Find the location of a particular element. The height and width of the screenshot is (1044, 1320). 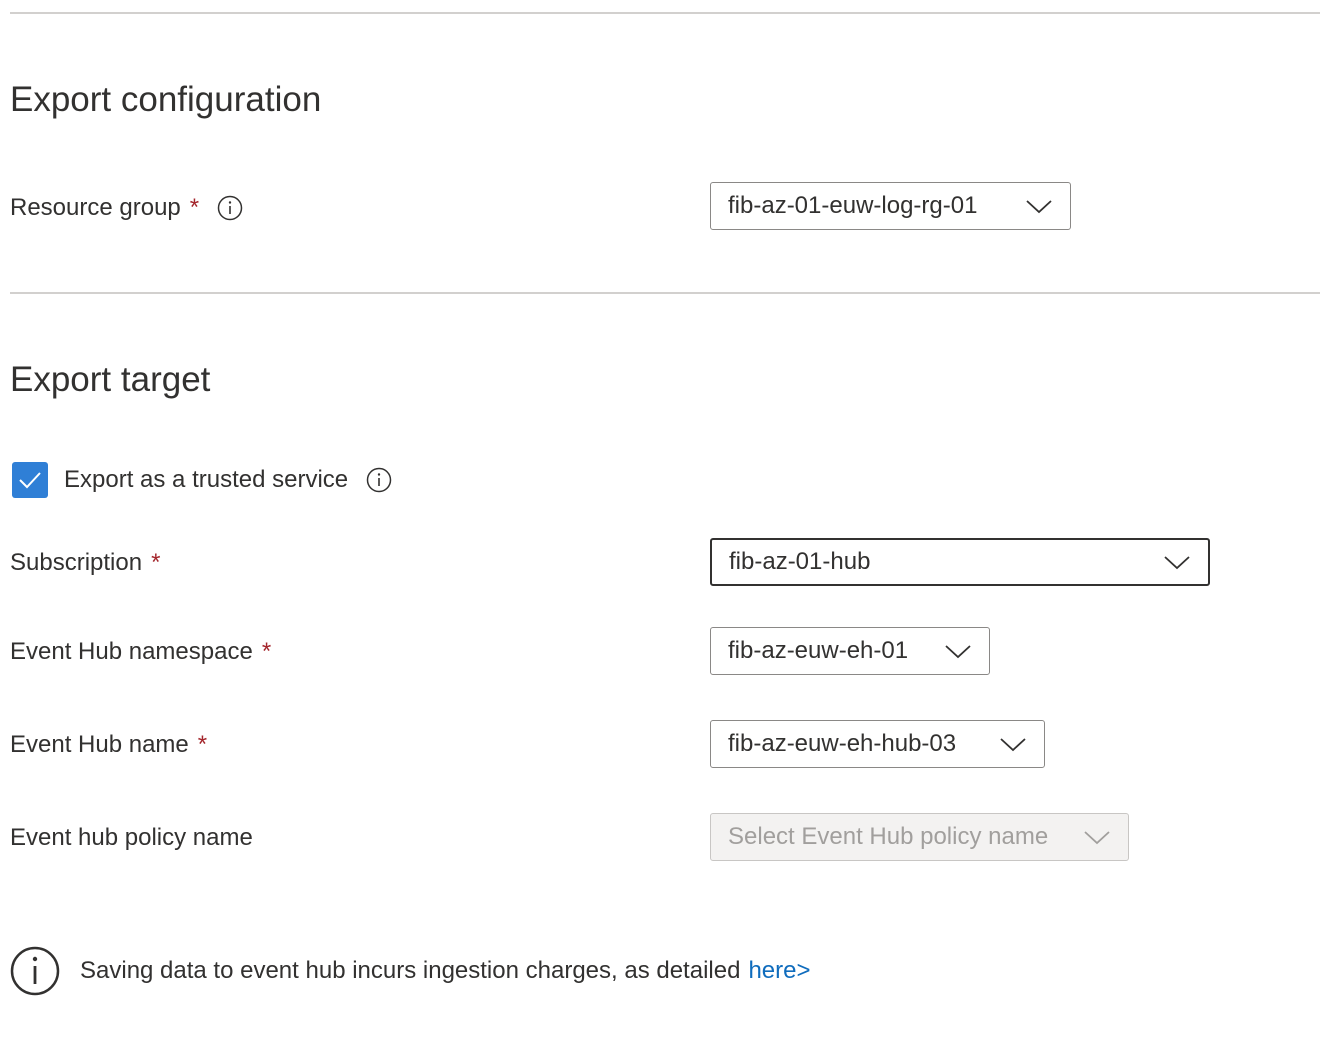

event-hub-name-label: Event Hub name is located at coordinates (99, 744).